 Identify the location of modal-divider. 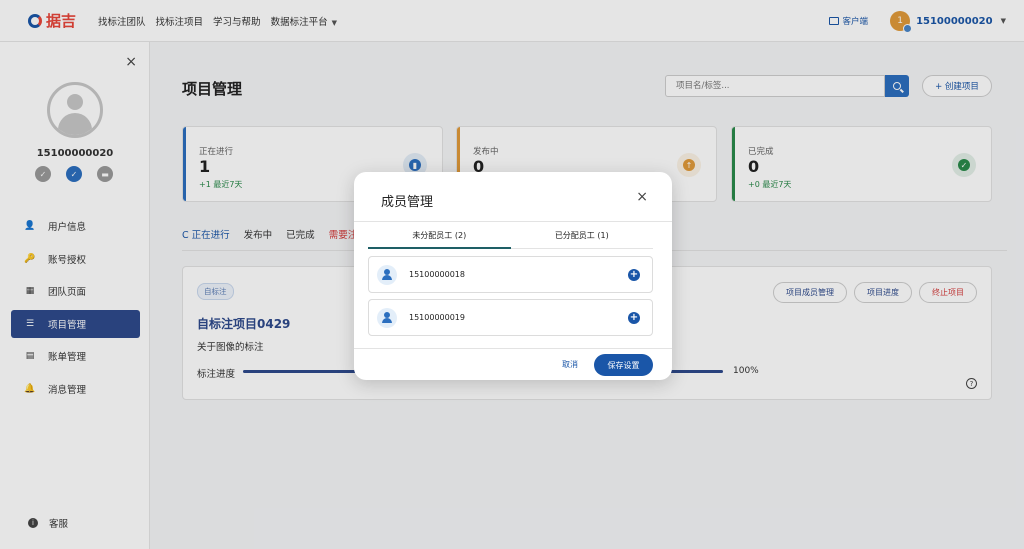
(513, 221).